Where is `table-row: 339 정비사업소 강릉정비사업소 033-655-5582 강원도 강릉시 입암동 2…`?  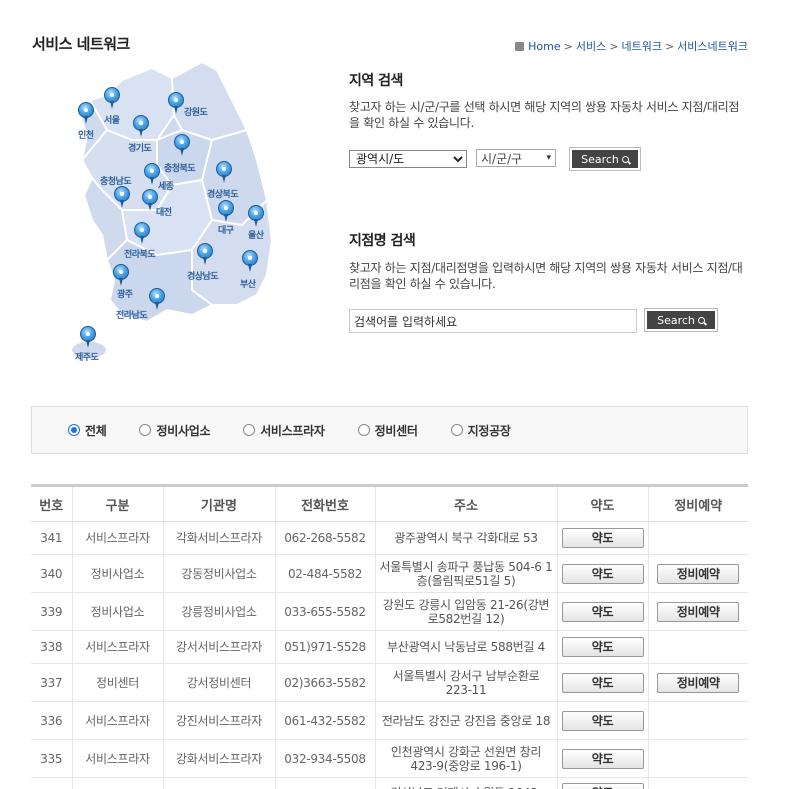 table-row: 339 정비사업소 강릉정비사업소 033-655-5582 강원도 강릉시 입암동 2… is located at coordinates (389, 611).